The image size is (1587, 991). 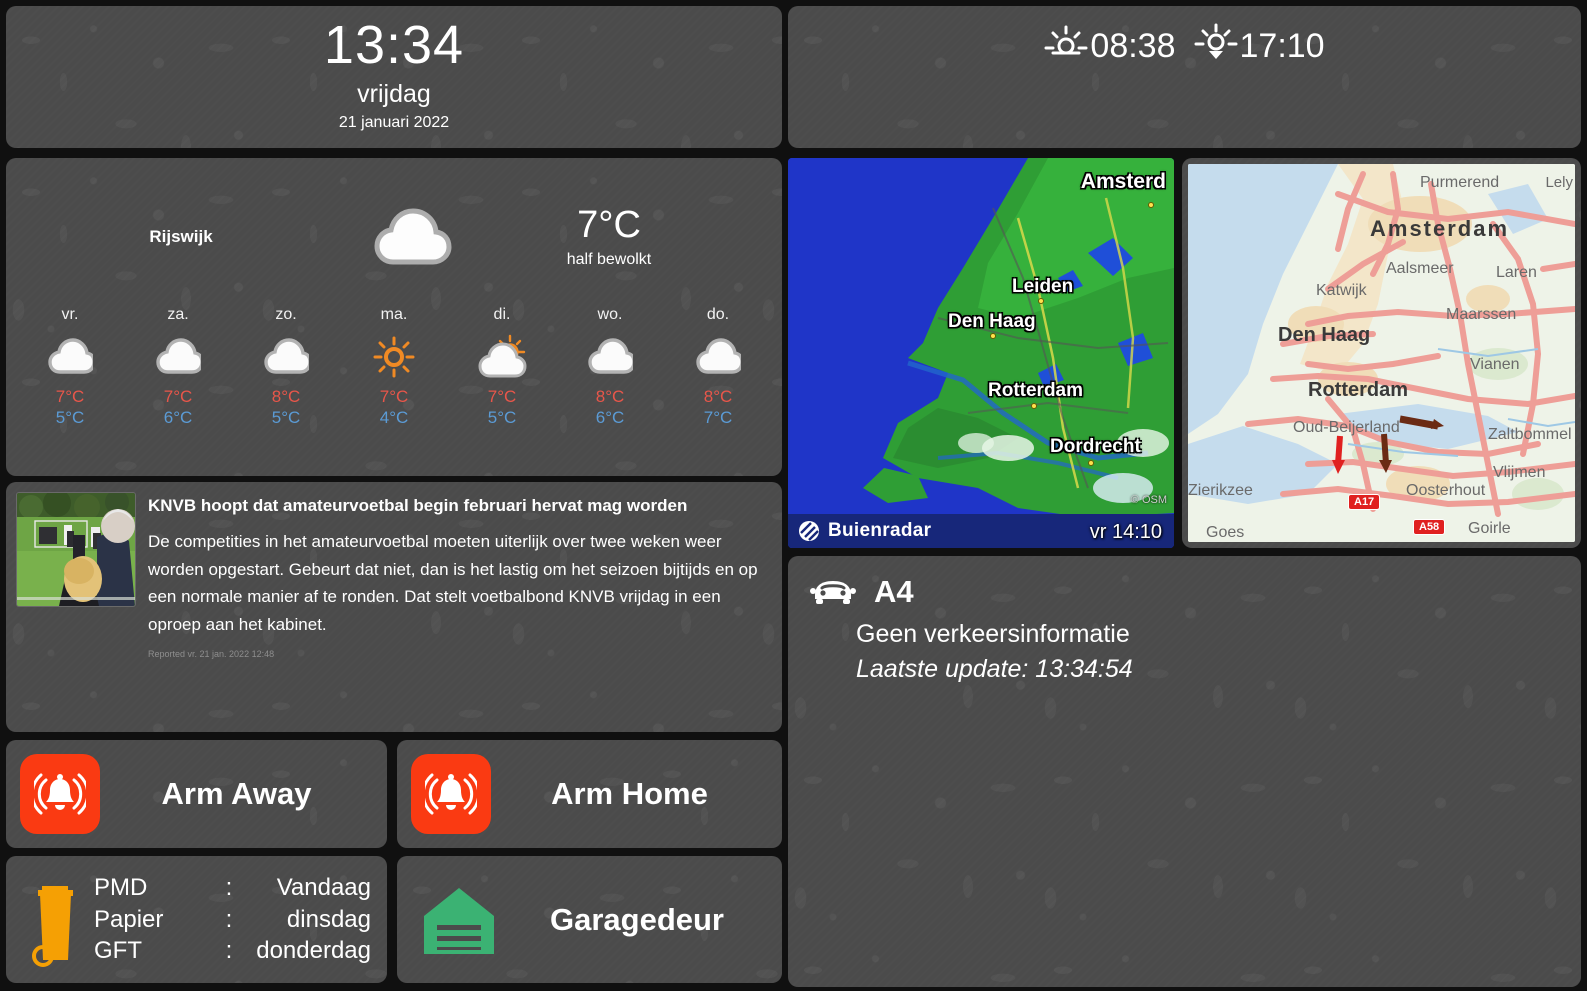 What do you see at coordinates (1123, 181) in the screenshot?
I see `radar-city-amsterdam: Amsterd` at bounding box center [1123, 181].